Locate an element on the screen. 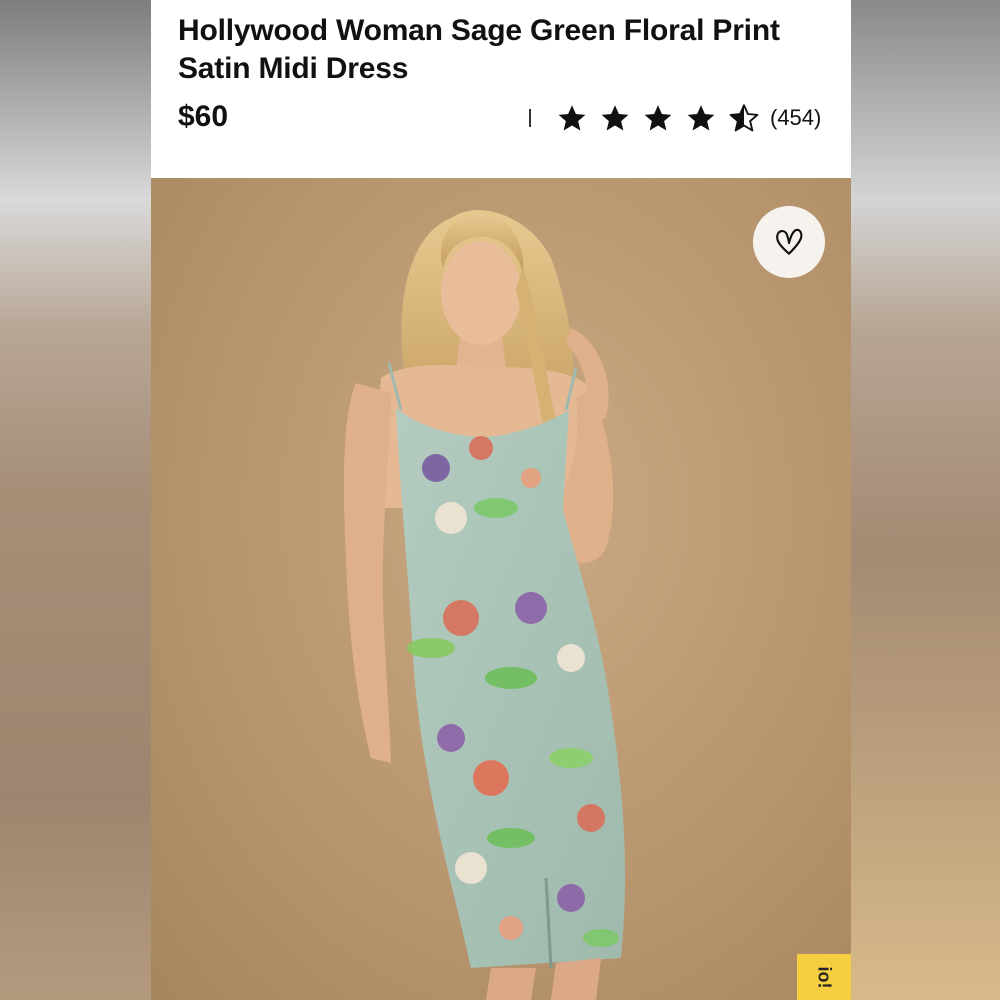 The height and width of the screenshot is (1000, 1000). product-rating: (454) is located at coordinates (675, 118).